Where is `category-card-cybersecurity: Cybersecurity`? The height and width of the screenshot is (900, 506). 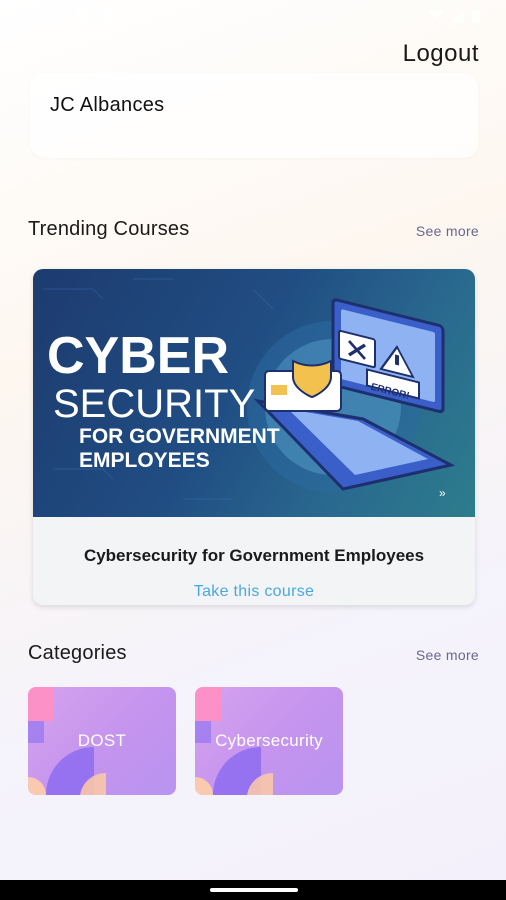
category-card-cybersecurity: Cybersecurity is located at coordinates (269, 741).